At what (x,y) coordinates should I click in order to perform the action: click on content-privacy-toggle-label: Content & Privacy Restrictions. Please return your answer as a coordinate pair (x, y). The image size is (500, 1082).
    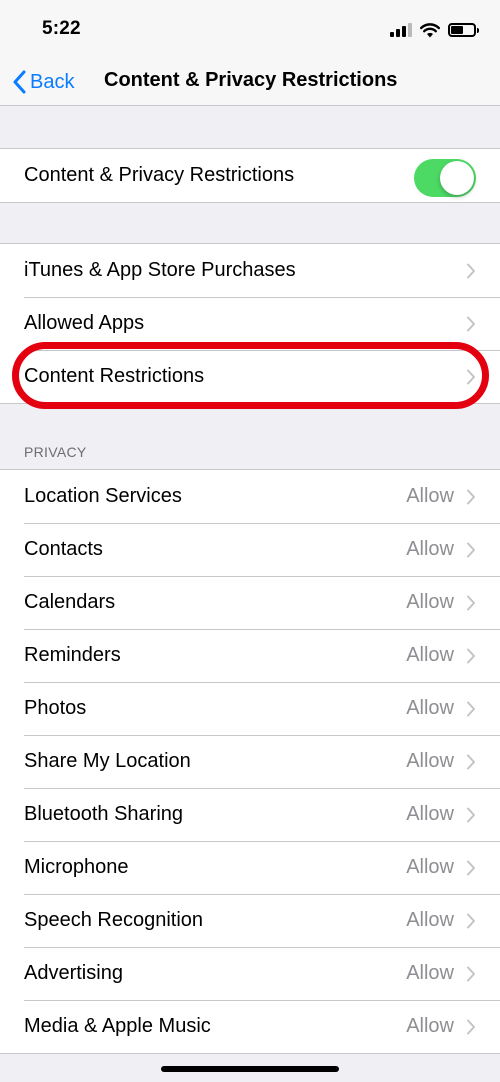
    Looking at the image, I should click on (159, 175).